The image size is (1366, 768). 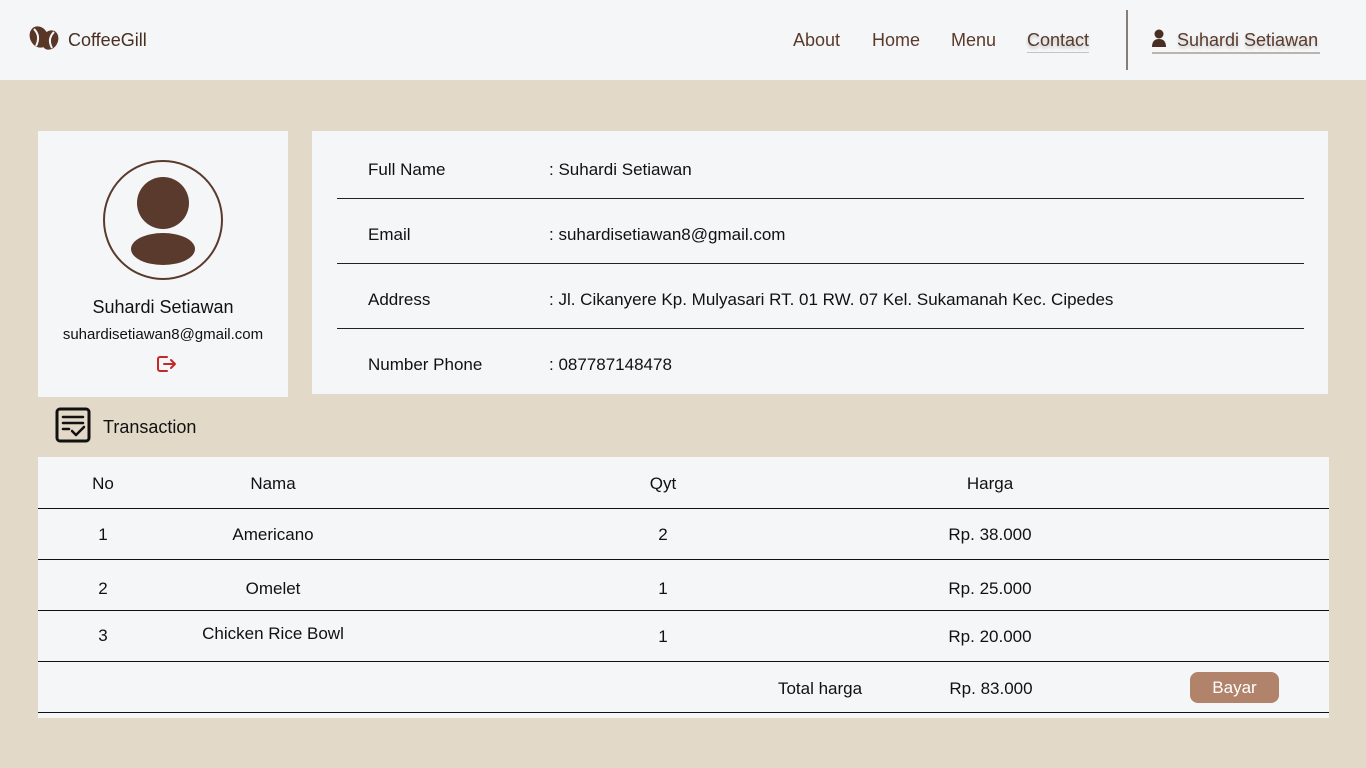 I want to click on column-header-nama: Nama, so click(x=273, y=483).